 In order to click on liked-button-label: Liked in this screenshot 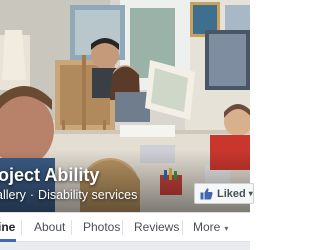, I will do `click(231, 193)`.